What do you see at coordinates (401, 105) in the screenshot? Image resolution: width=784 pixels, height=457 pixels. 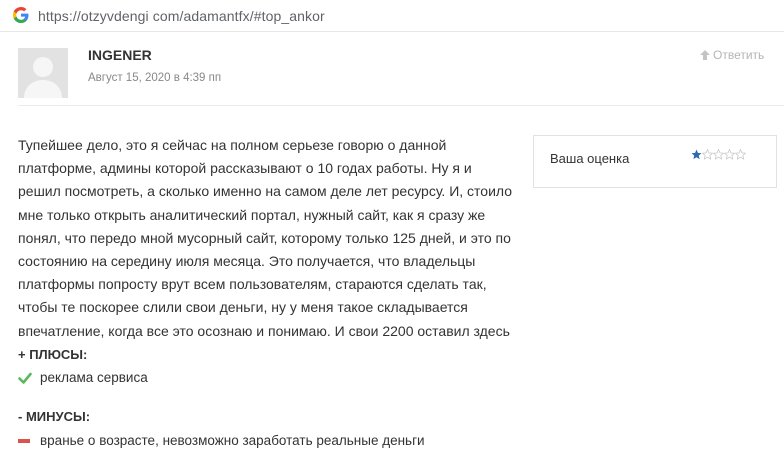 I see `header-divider` at bounding box center [401, 105].